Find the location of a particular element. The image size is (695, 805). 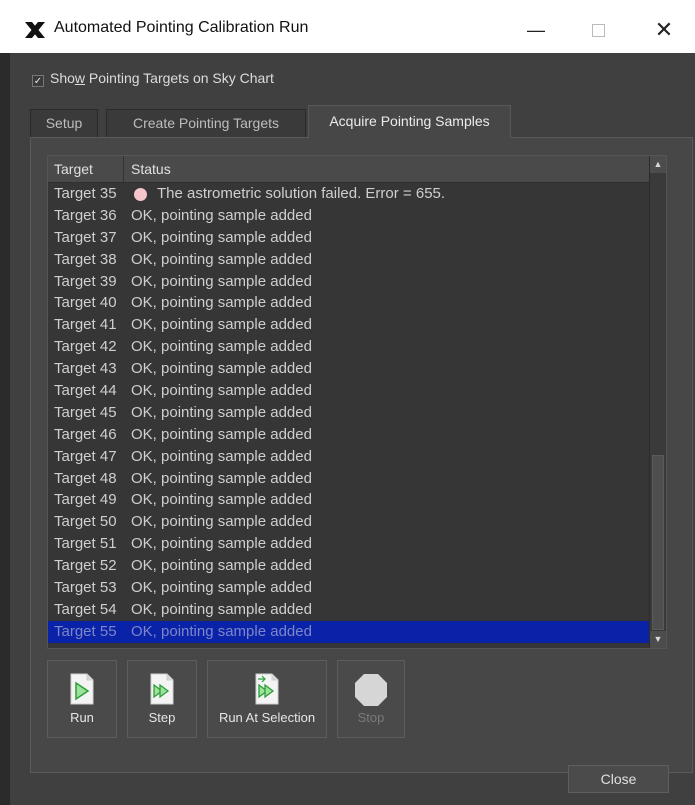

tab-create-pointing-targets: Create Pointing Targets is located at coordinates (206, 123).